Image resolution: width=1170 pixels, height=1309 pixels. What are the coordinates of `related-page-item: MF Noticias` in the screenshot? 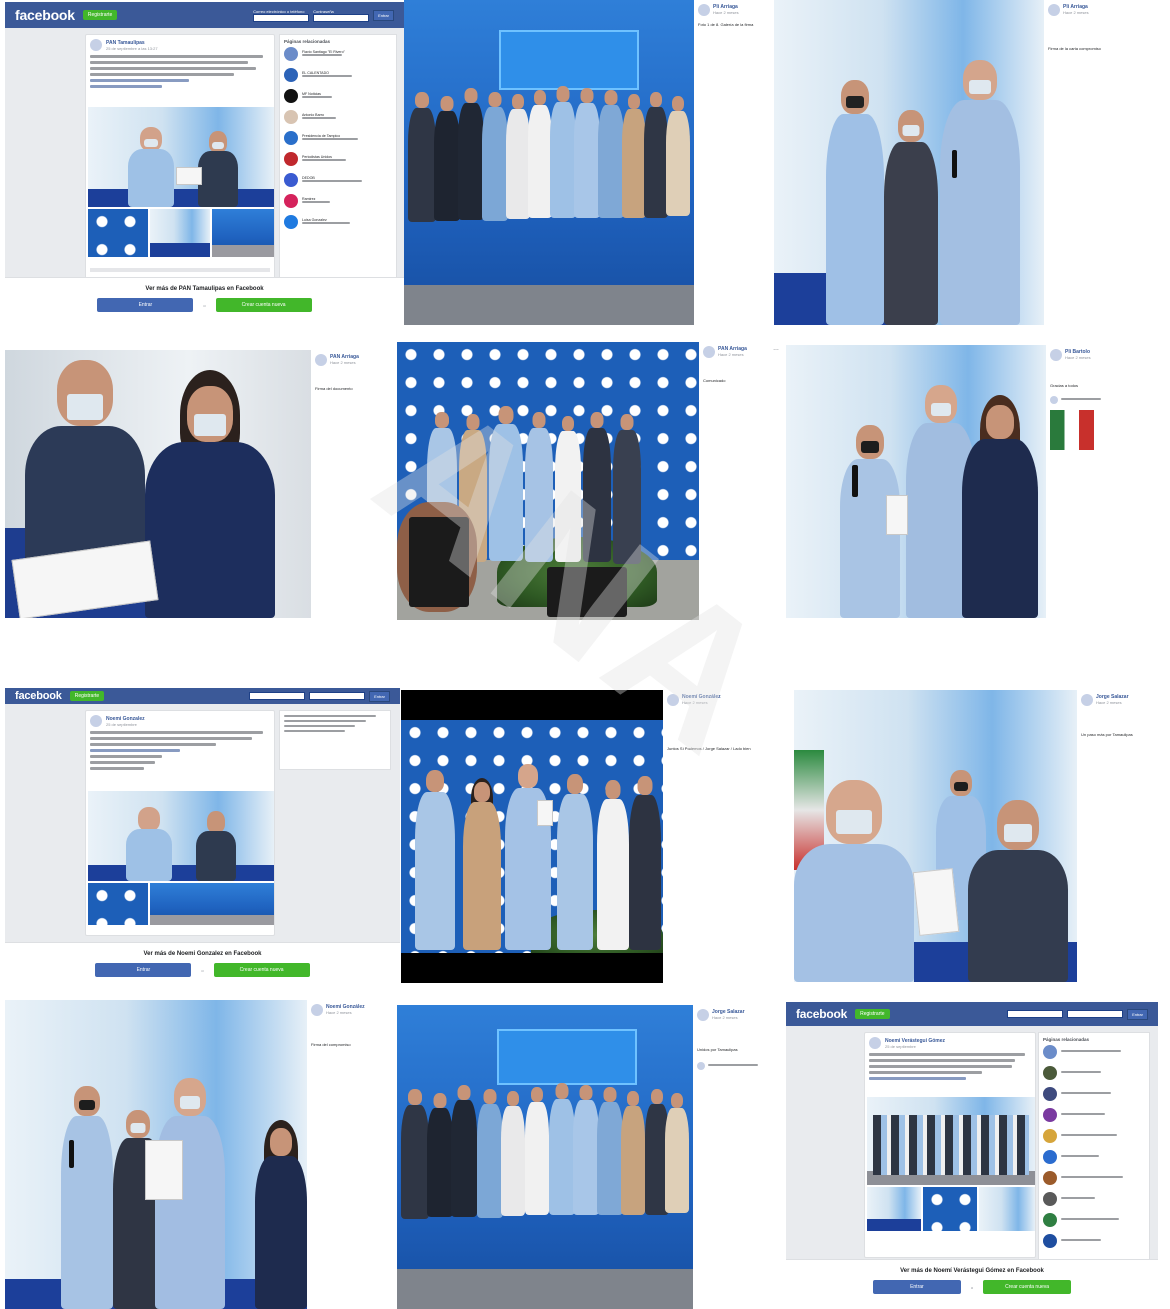 It's located at (338, 96).